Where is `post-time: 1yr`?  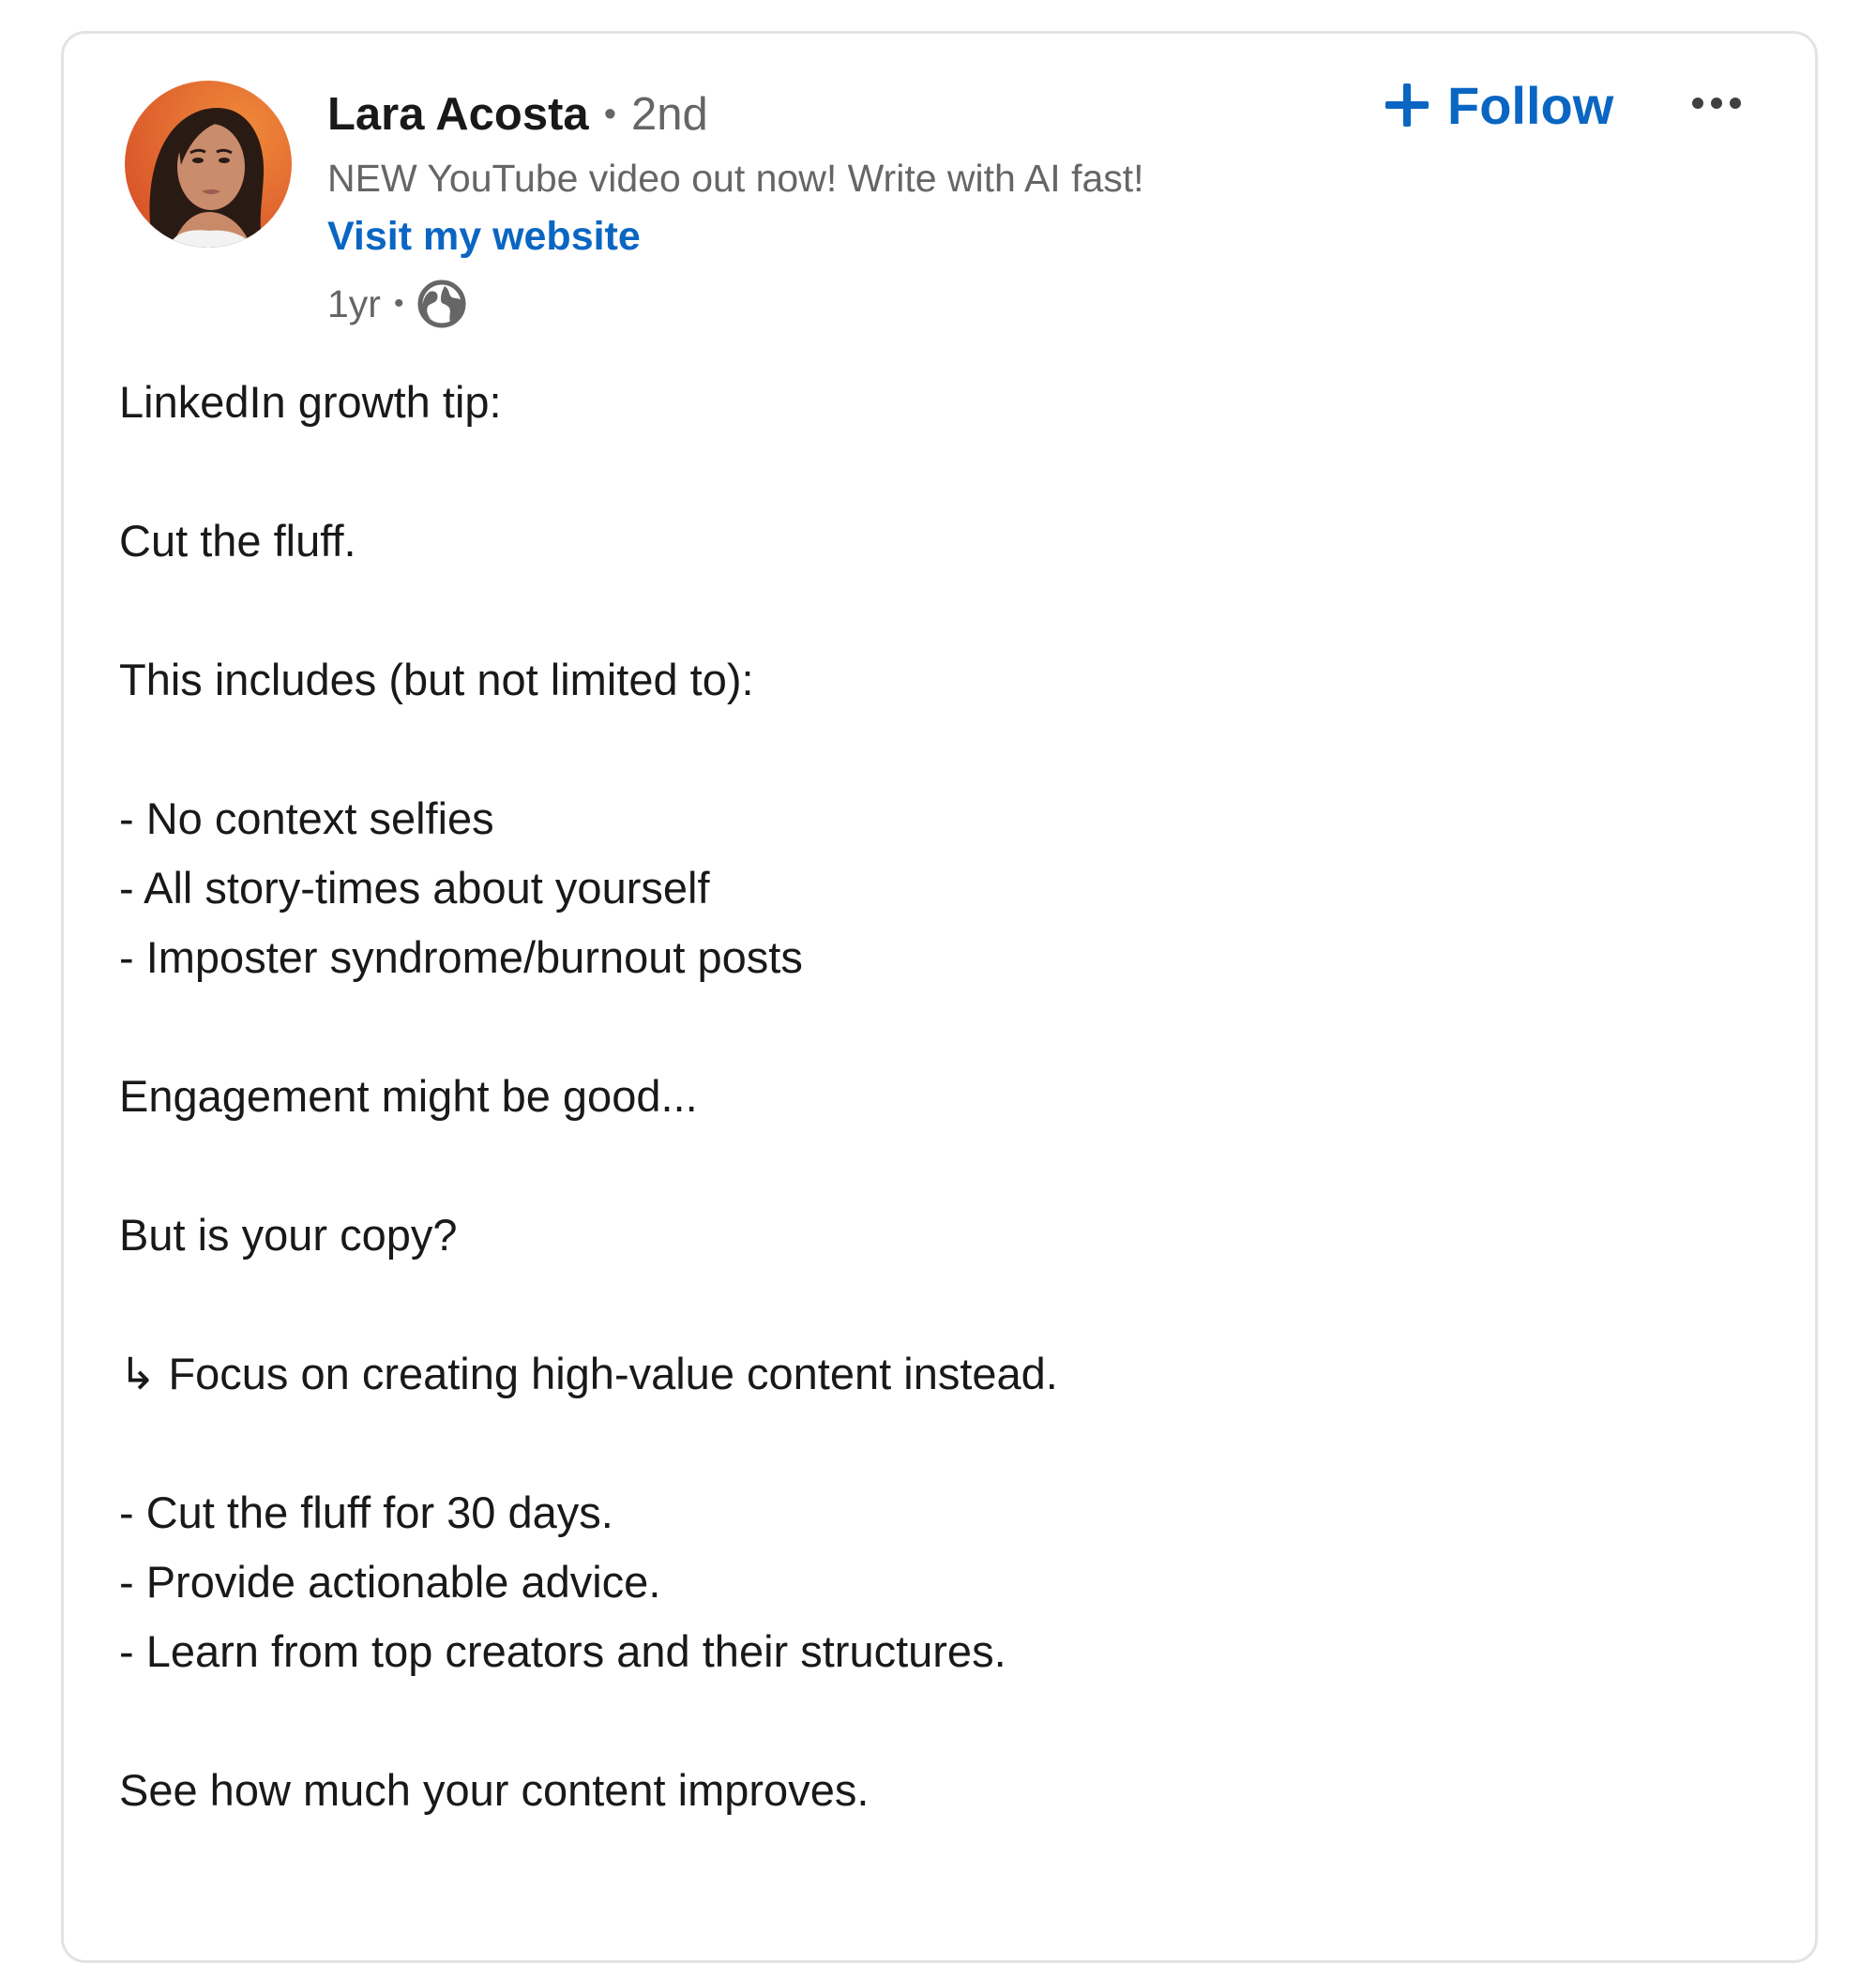 post-time: 1yr is located at coordinates (354, 303).